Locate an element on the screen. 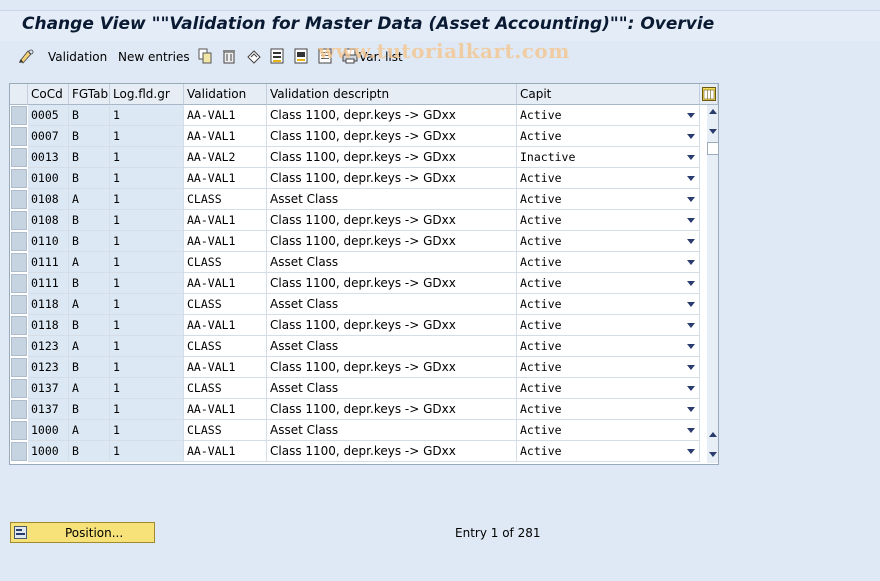  display-change-icon is located at coordinates (27, 56).